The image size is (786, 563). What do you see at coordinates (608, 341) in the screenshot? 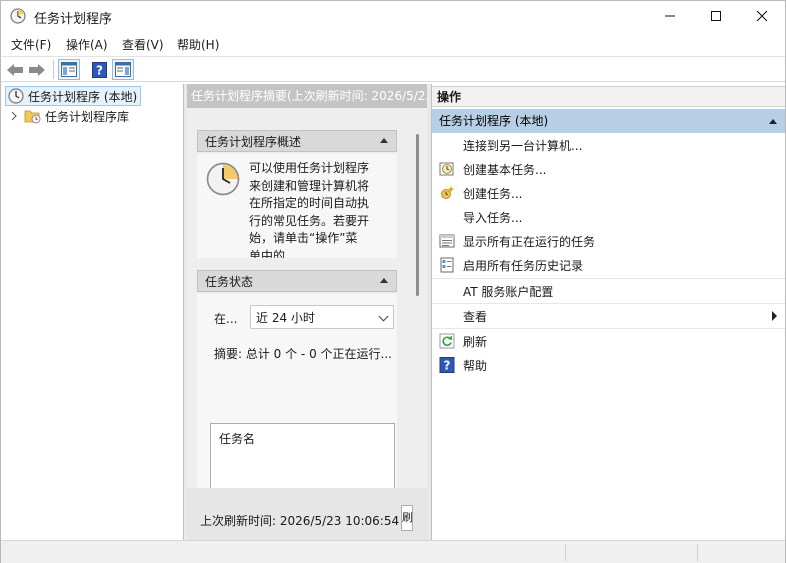
I see `action-refresh: 刷新` at bounding box center [608, 341].